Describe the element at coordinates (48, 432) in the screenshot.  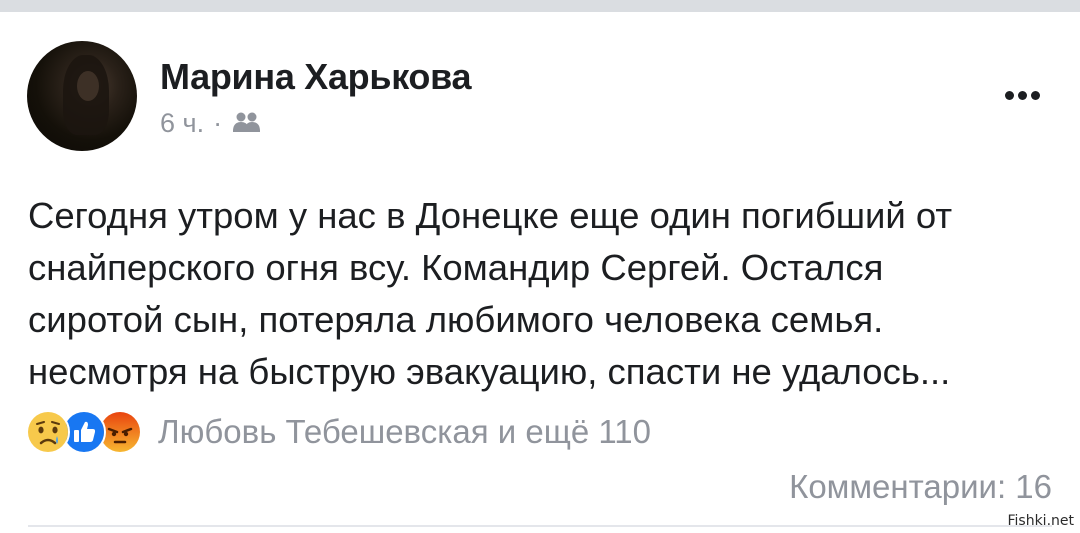
I see `sad-reaction-icon` at that location.